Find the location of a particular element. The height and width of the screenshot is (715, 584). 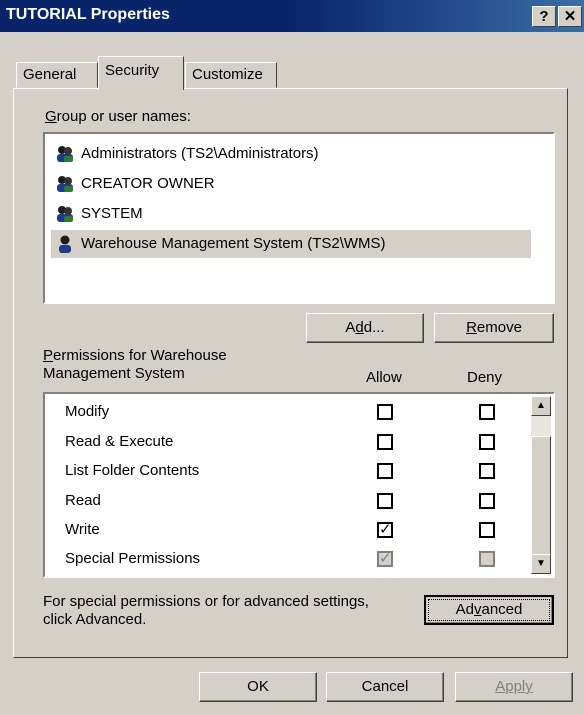

allow-header: Allow is located at coordinates (384, 377).